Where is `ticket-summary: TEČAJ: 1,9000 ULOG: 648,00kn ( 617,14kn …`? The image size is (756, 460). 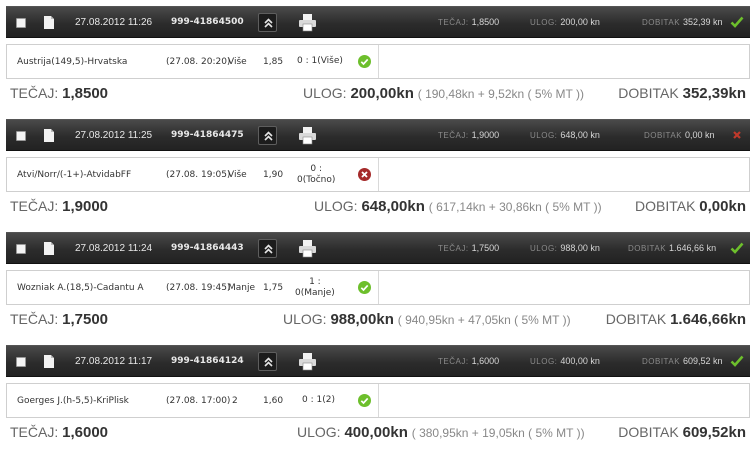
ticket-summary: TEČAJ: 1,9000 ULOG: 648,00kn ( 617,14kn … is located at coordinates (378, 208).